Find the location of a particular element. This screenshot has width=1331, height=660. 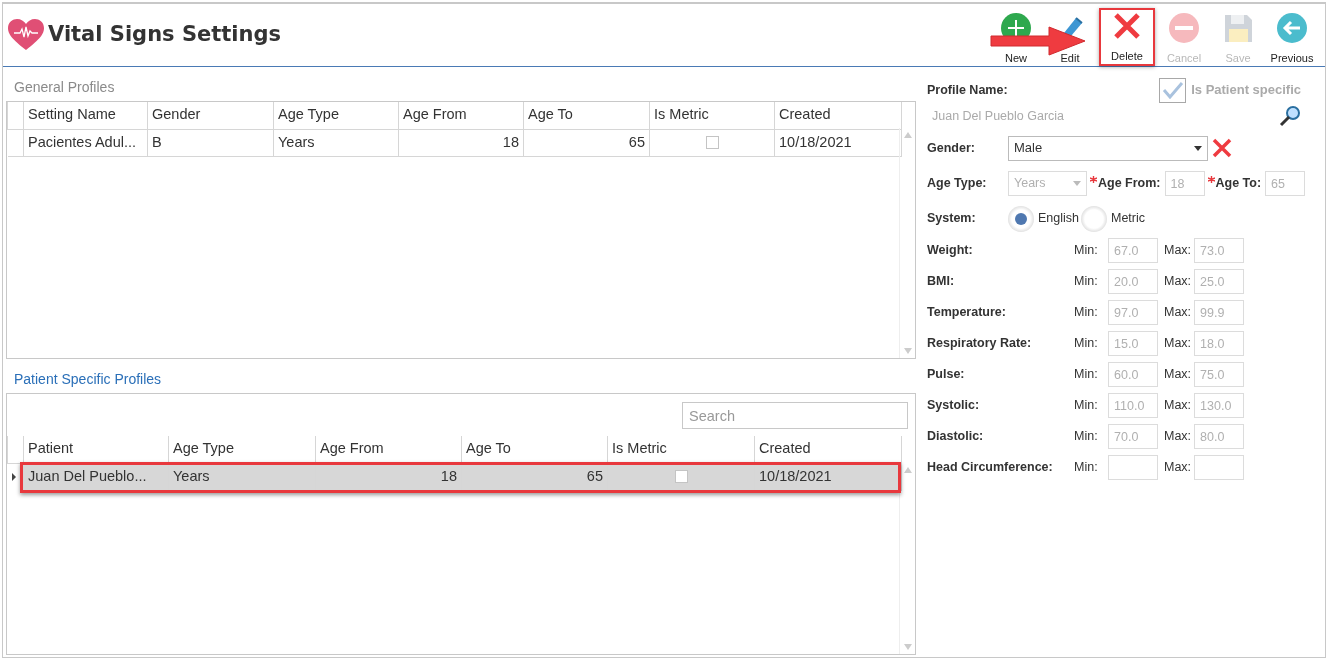

column-header: Gender is located at coordinates (210, 115).